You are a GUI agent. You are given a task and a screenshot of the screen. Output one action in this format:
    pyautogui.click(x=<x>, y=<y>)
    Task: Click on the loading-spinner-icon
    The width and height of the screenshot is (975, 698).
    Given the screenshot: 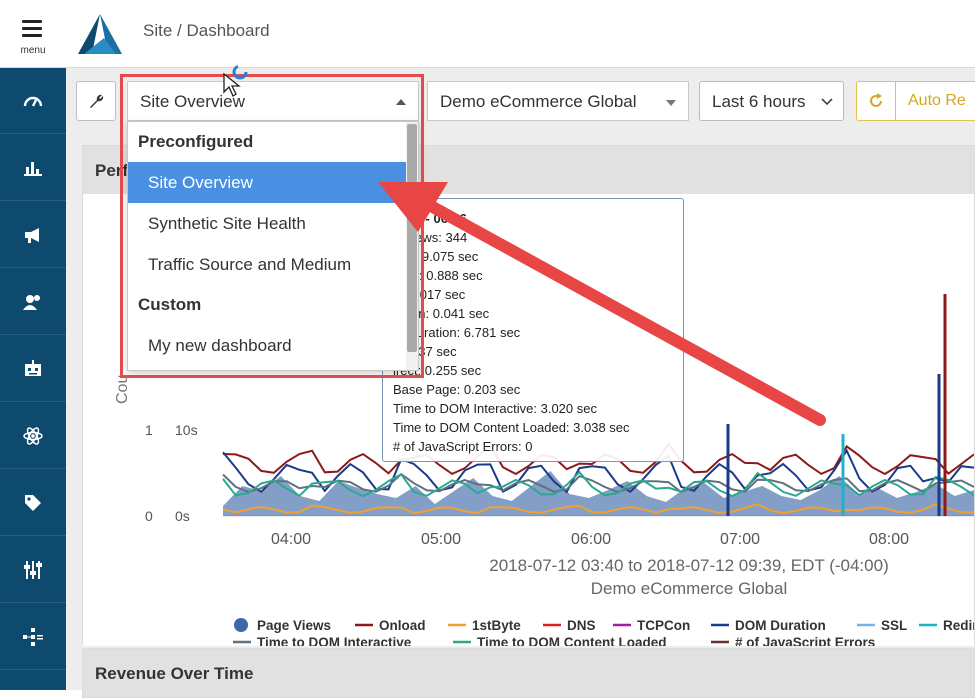 What is the action you would take?
    pyautogui.click(x=240, y=72)
    